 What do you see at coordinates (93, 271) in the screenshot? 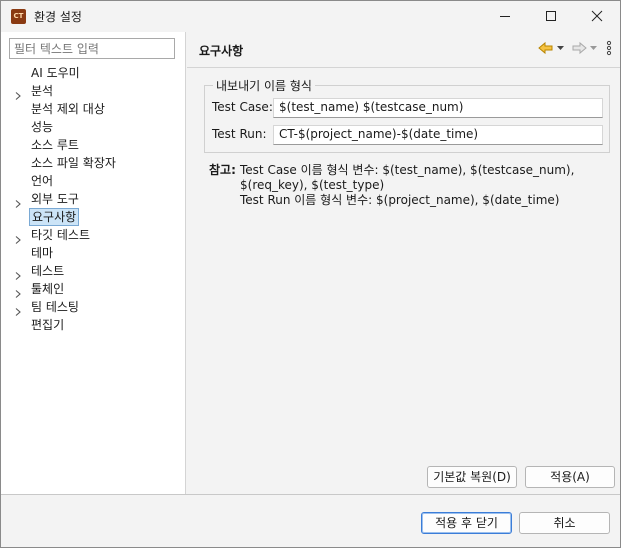
I see `tree-item: 테스트` at bounding box center [93, 271].